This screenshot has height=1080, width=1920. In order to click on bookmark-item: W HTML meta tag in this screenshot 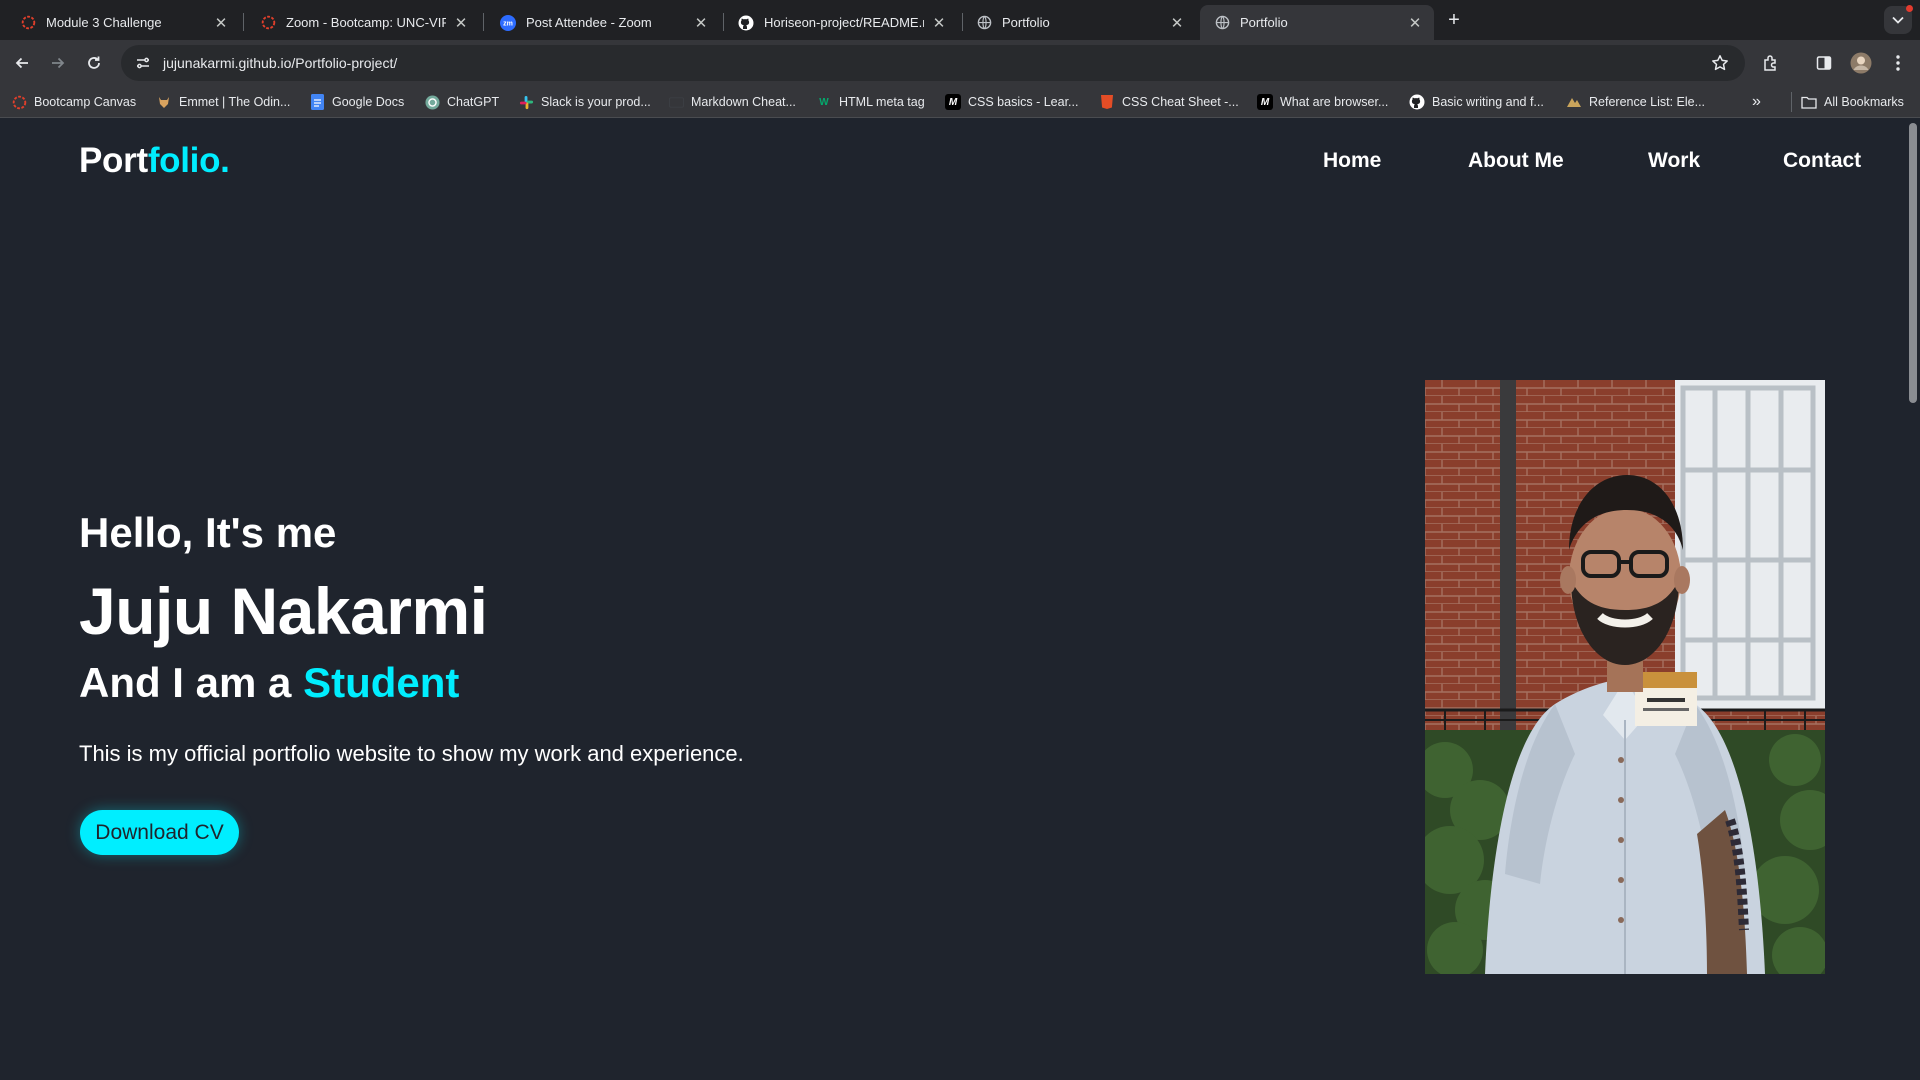, I will do `click(870, 102)`.